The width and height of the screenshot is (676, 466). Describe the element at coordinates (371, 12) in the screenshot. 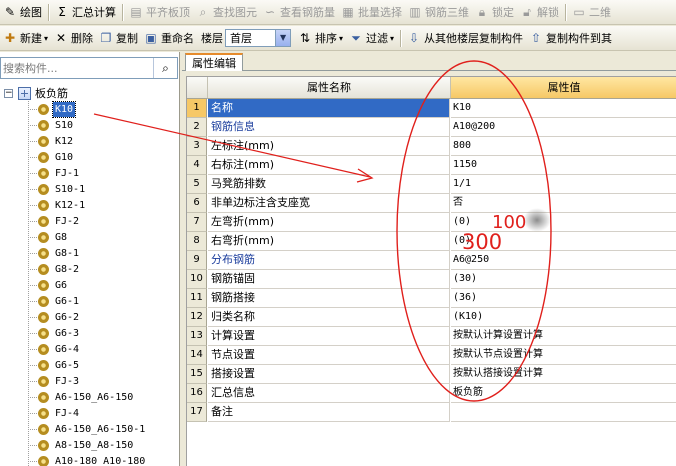

I see `batch-select-button: ▦ 批量选择` at that location.